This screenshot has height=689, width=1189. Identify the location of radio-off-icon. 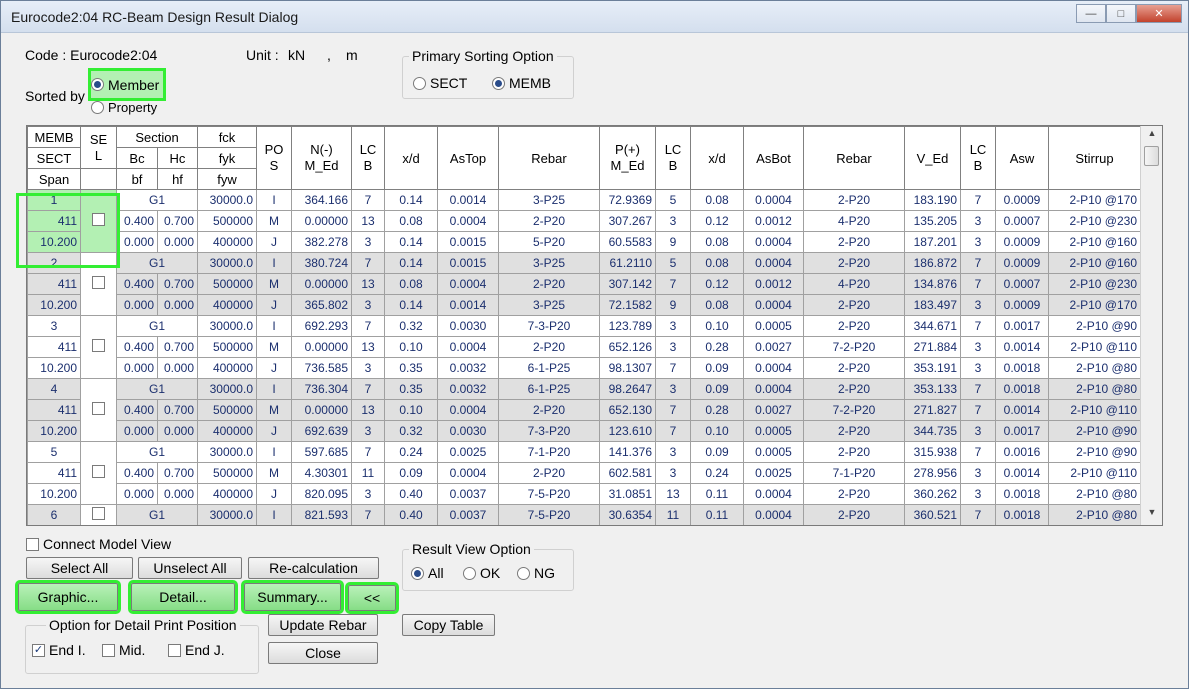
(97, 107).